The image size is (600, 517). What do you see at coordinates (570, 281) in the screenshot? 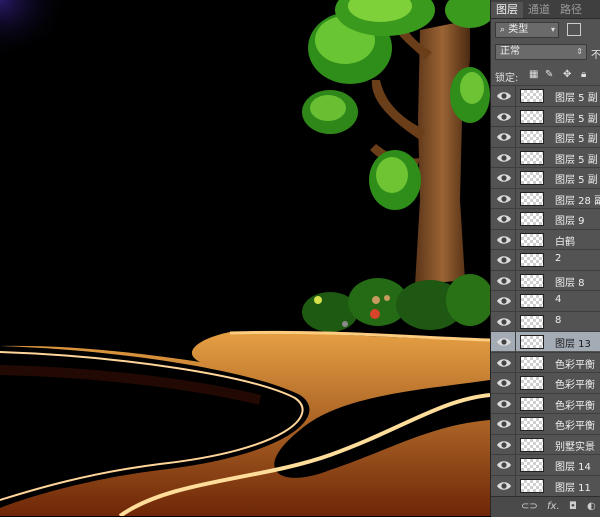
I see `layer-name: 图层 8` at bounding box center [570, 281].